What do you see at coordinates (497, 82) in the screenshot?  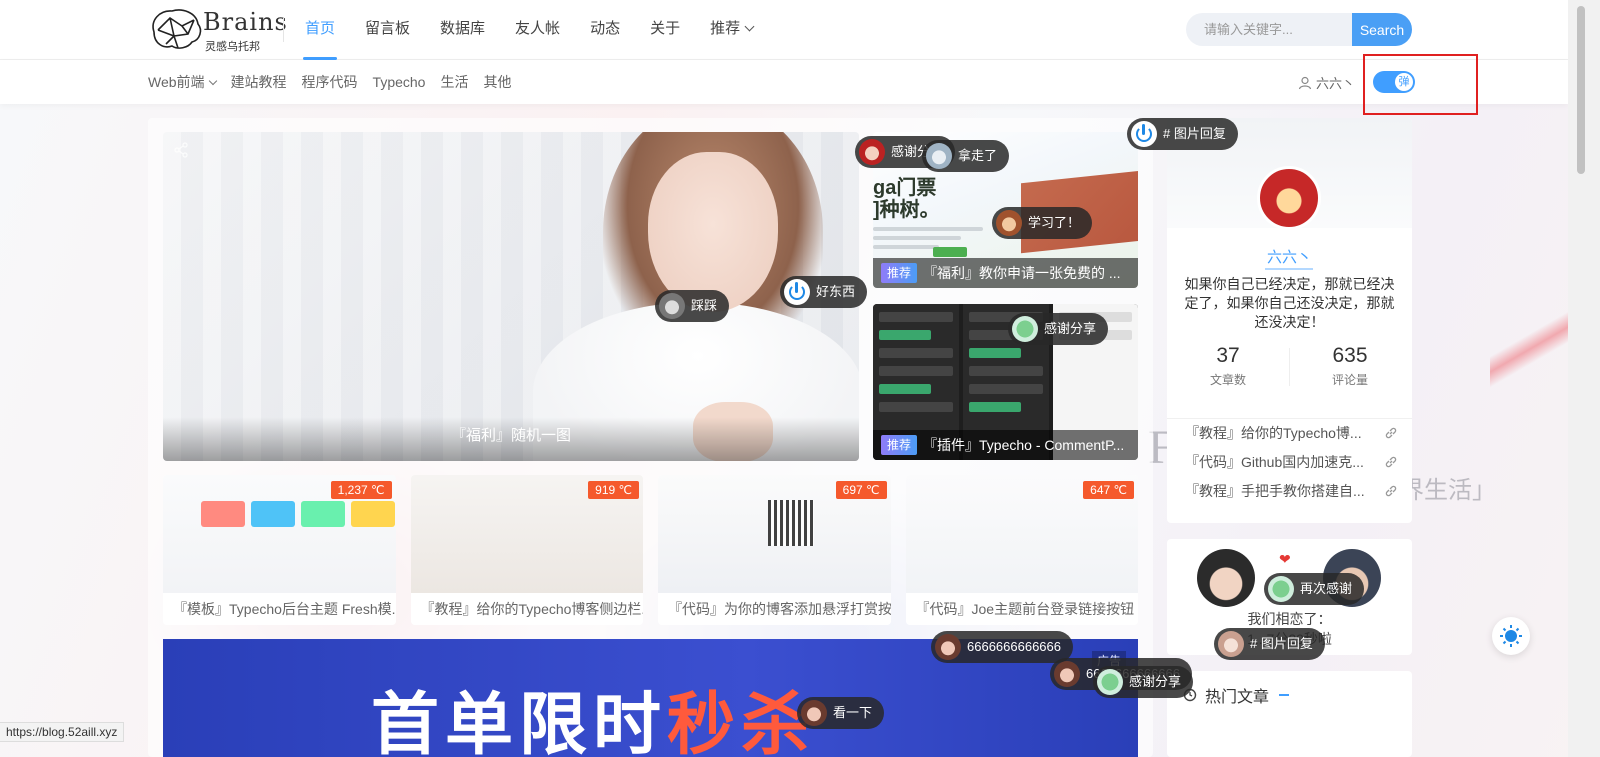 I see `category-other: 其他` at bounding box center [497, 82].